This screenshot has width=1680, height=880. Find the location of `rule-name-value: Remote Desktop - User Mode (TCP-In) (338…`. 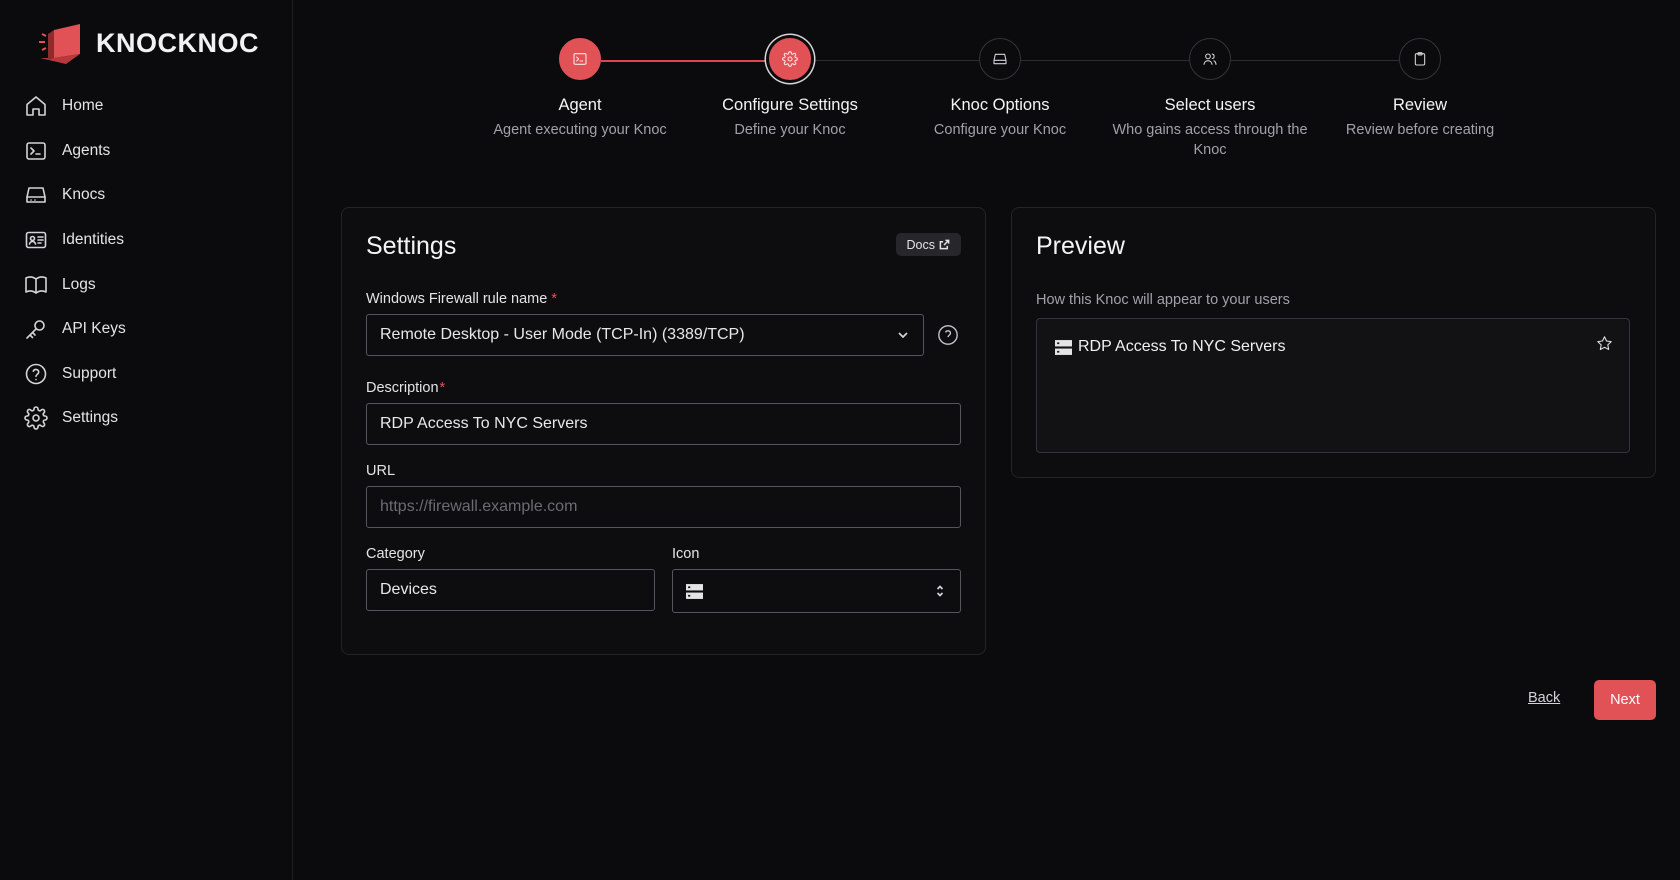

rule-name-value: Remote Desktop - User Mode (TCP-In) (338… is located at coordinates (562, 334).